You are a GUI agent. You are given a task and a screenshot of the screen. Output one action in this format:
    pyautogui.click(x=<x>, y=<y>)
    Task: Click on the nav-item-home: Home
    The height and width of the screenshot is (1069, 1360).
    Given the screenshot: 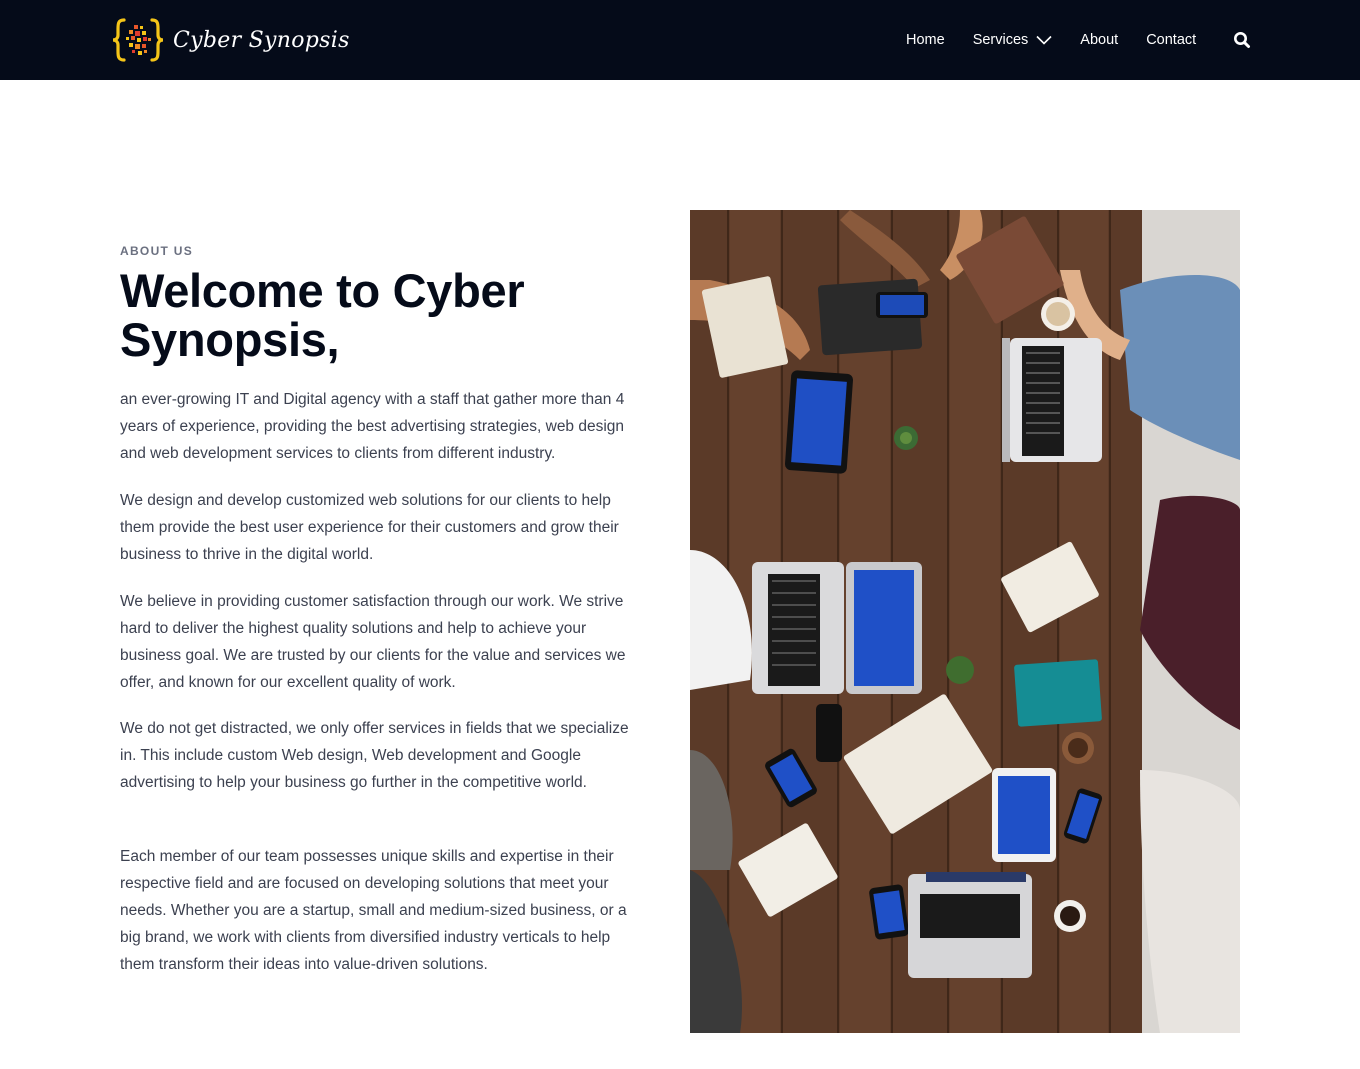 What is the action you would take?
    pyautogui.click(x=925, y=40)
    